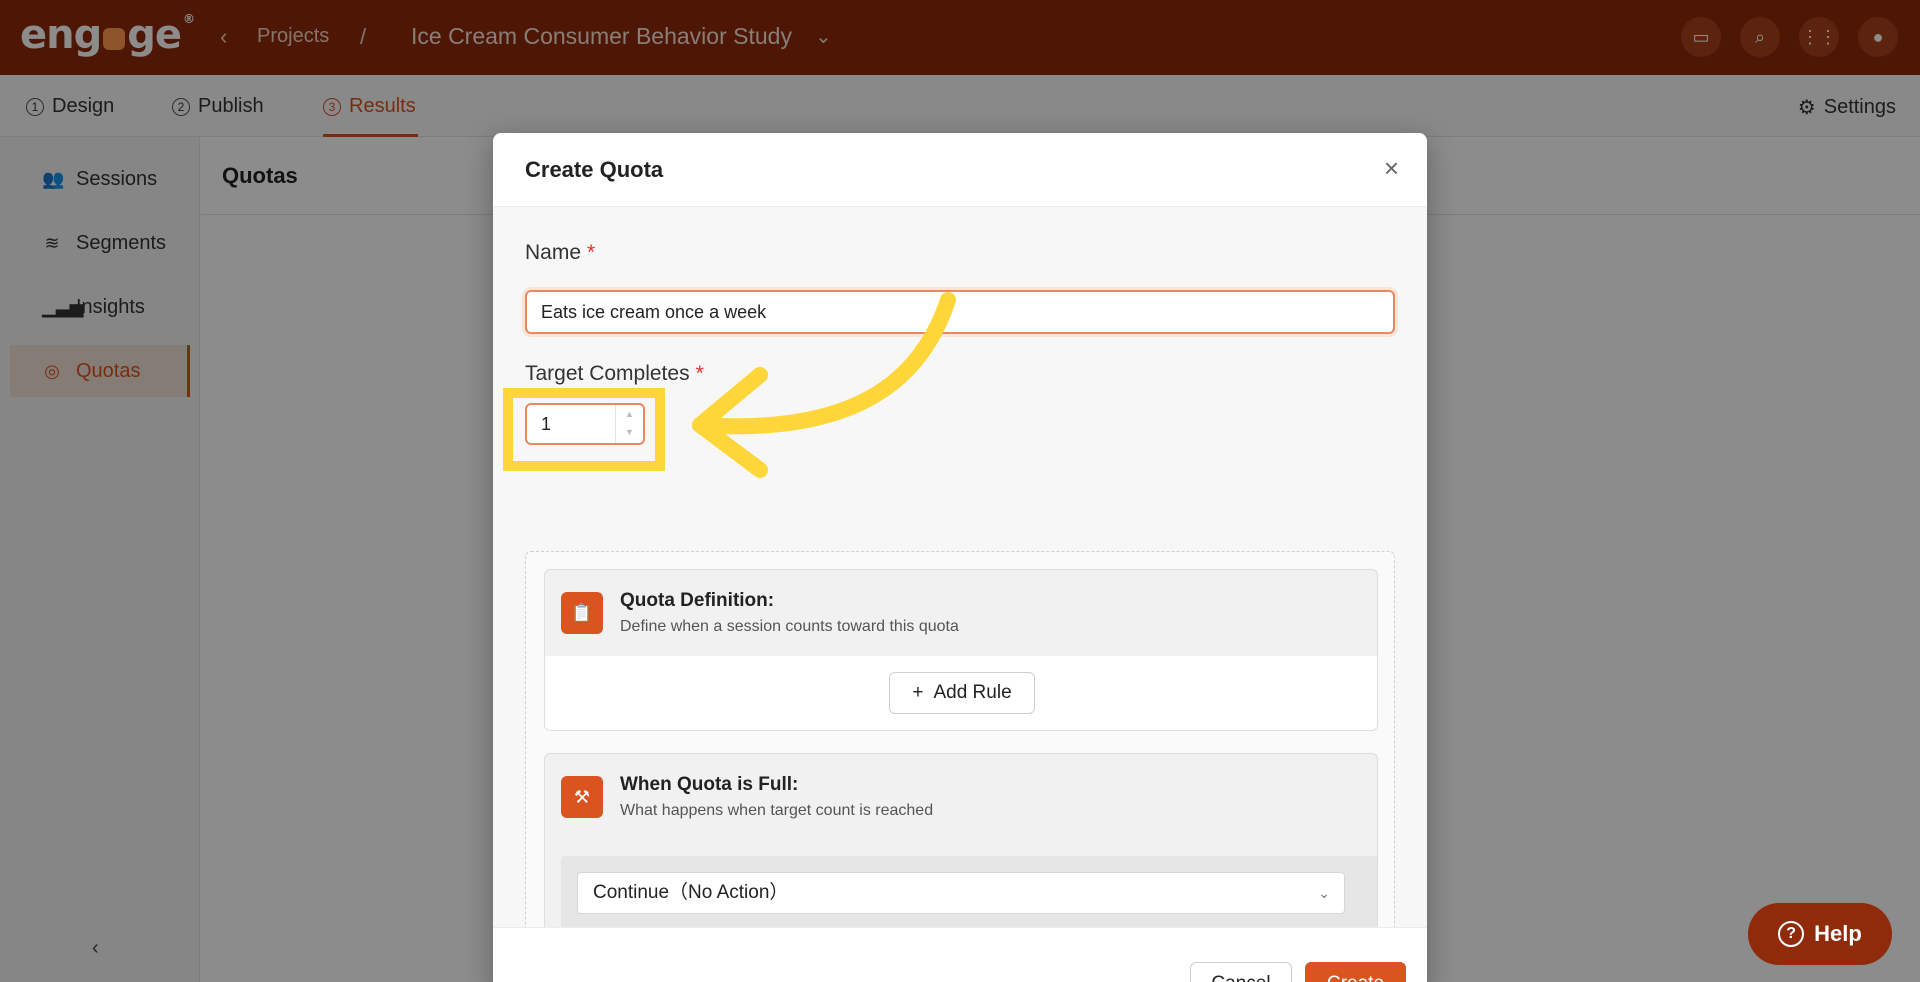  I want to click on plus-icon: +, so click(918, 692).